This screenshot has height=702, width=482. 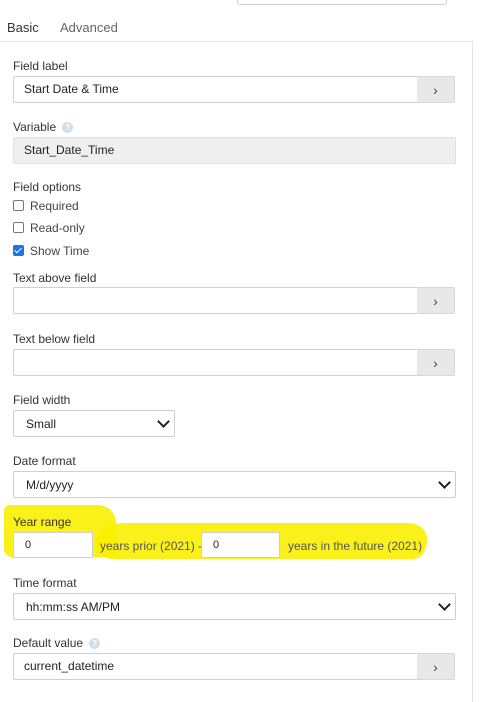 I want to click on tab-basic: Basic, so click(x=23, y=27).